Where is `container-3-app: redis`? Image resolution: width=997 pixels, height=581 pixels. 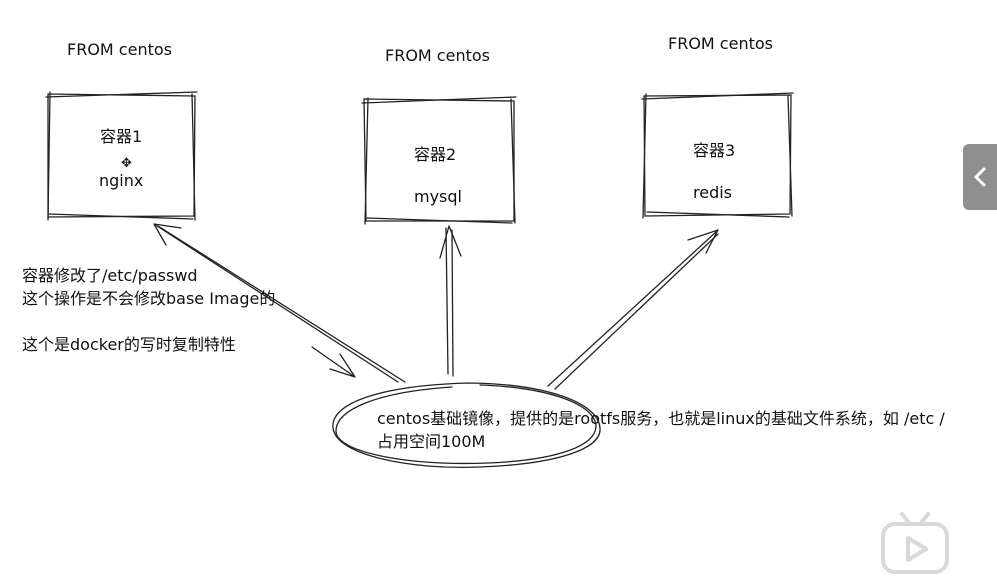
container-3-app: redis is located at coordinates (713, 192).